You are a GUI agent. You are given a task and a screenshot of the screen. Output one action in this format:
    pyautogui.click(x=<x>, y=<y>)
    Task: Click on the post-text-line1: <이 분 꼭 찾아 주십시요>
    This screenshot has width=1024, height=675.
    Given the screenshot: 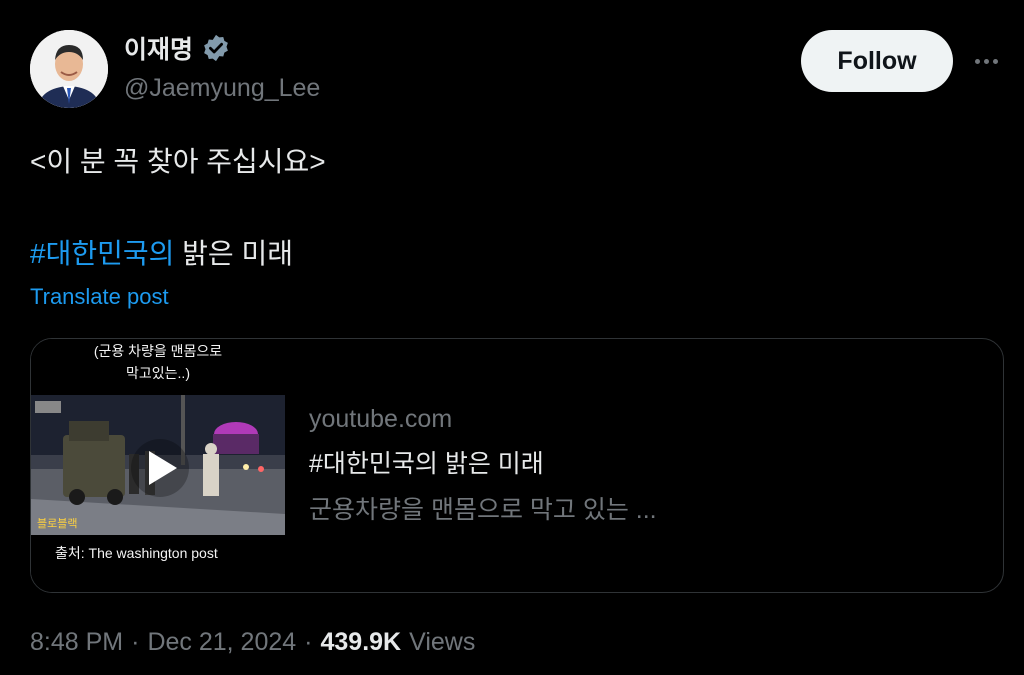 What is the action you would take?
    pyautogui.click(x=178, y=161)
    